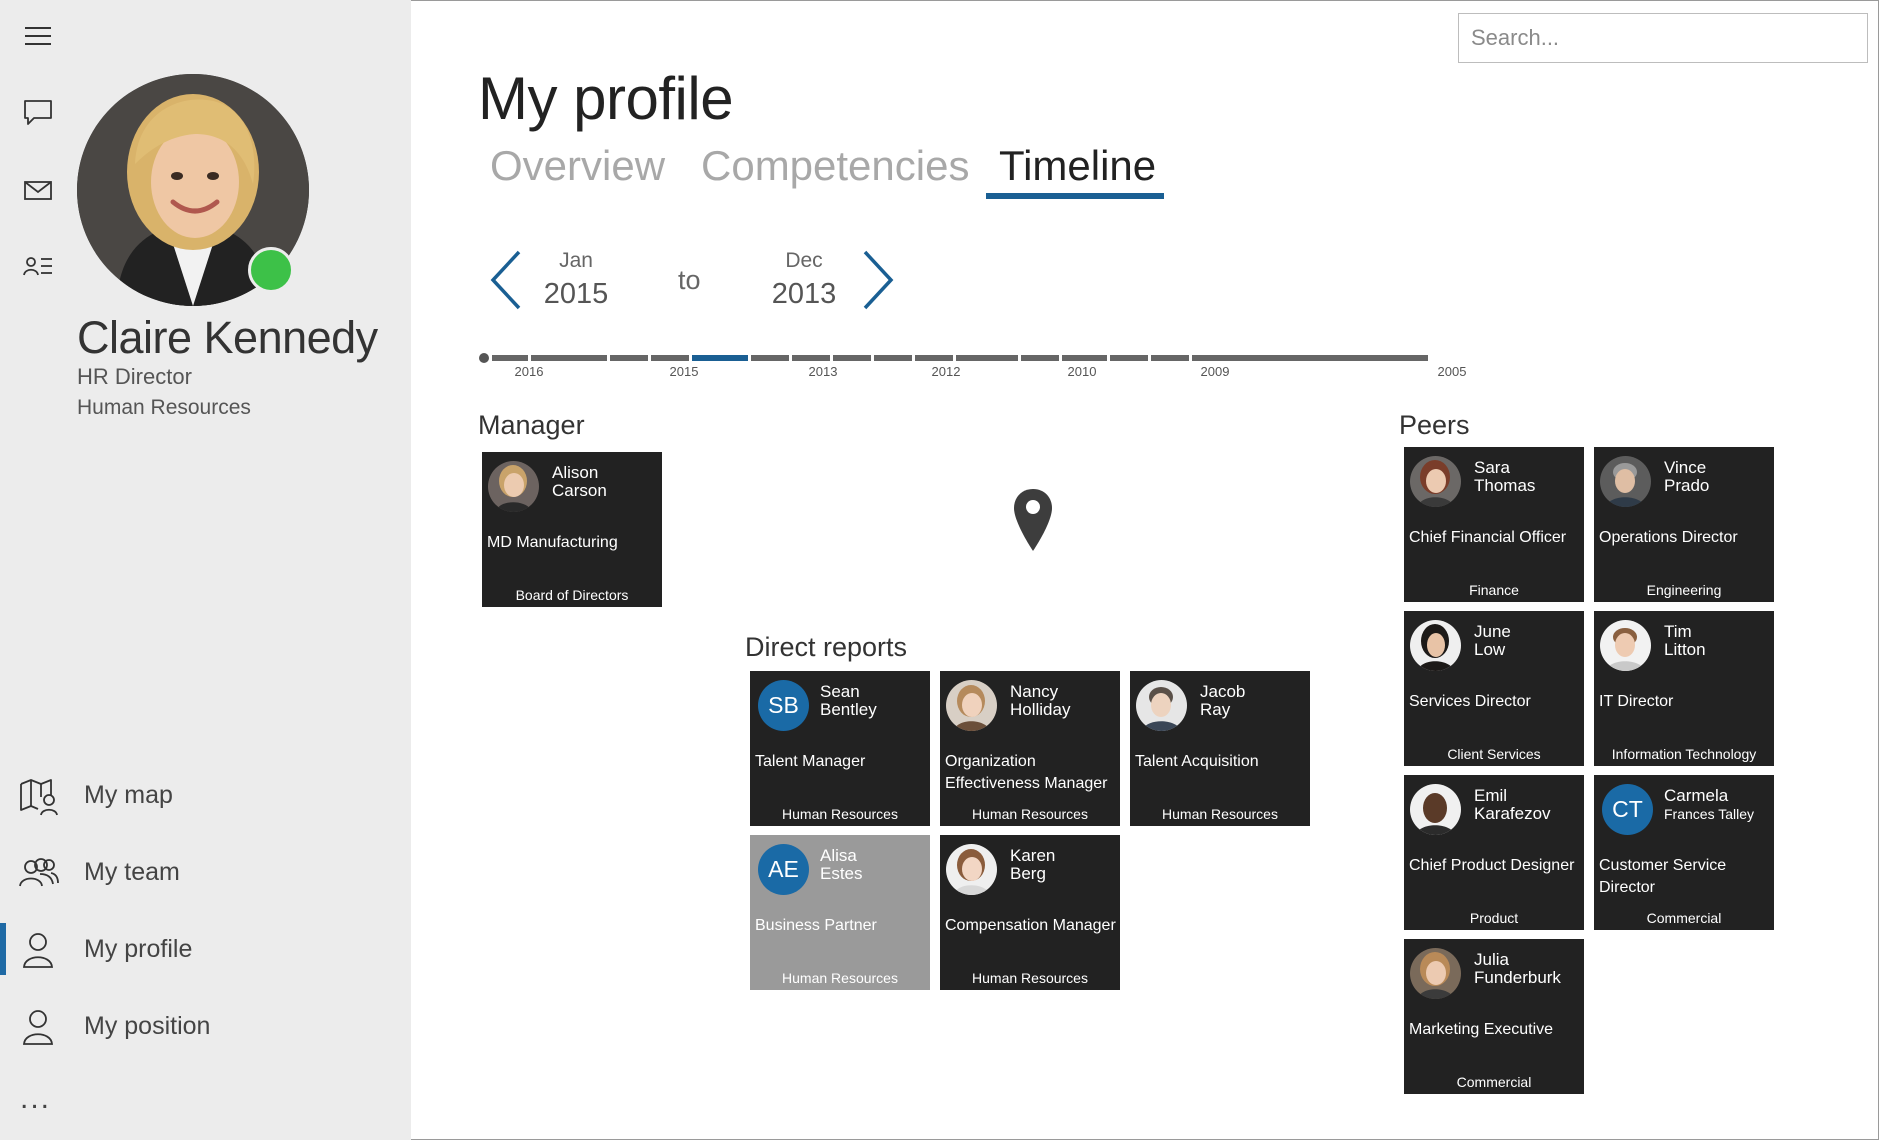 The width and height of the screenshot is (1879, 1140). I want to click on initials-avatar: AE, so click(783, 869).